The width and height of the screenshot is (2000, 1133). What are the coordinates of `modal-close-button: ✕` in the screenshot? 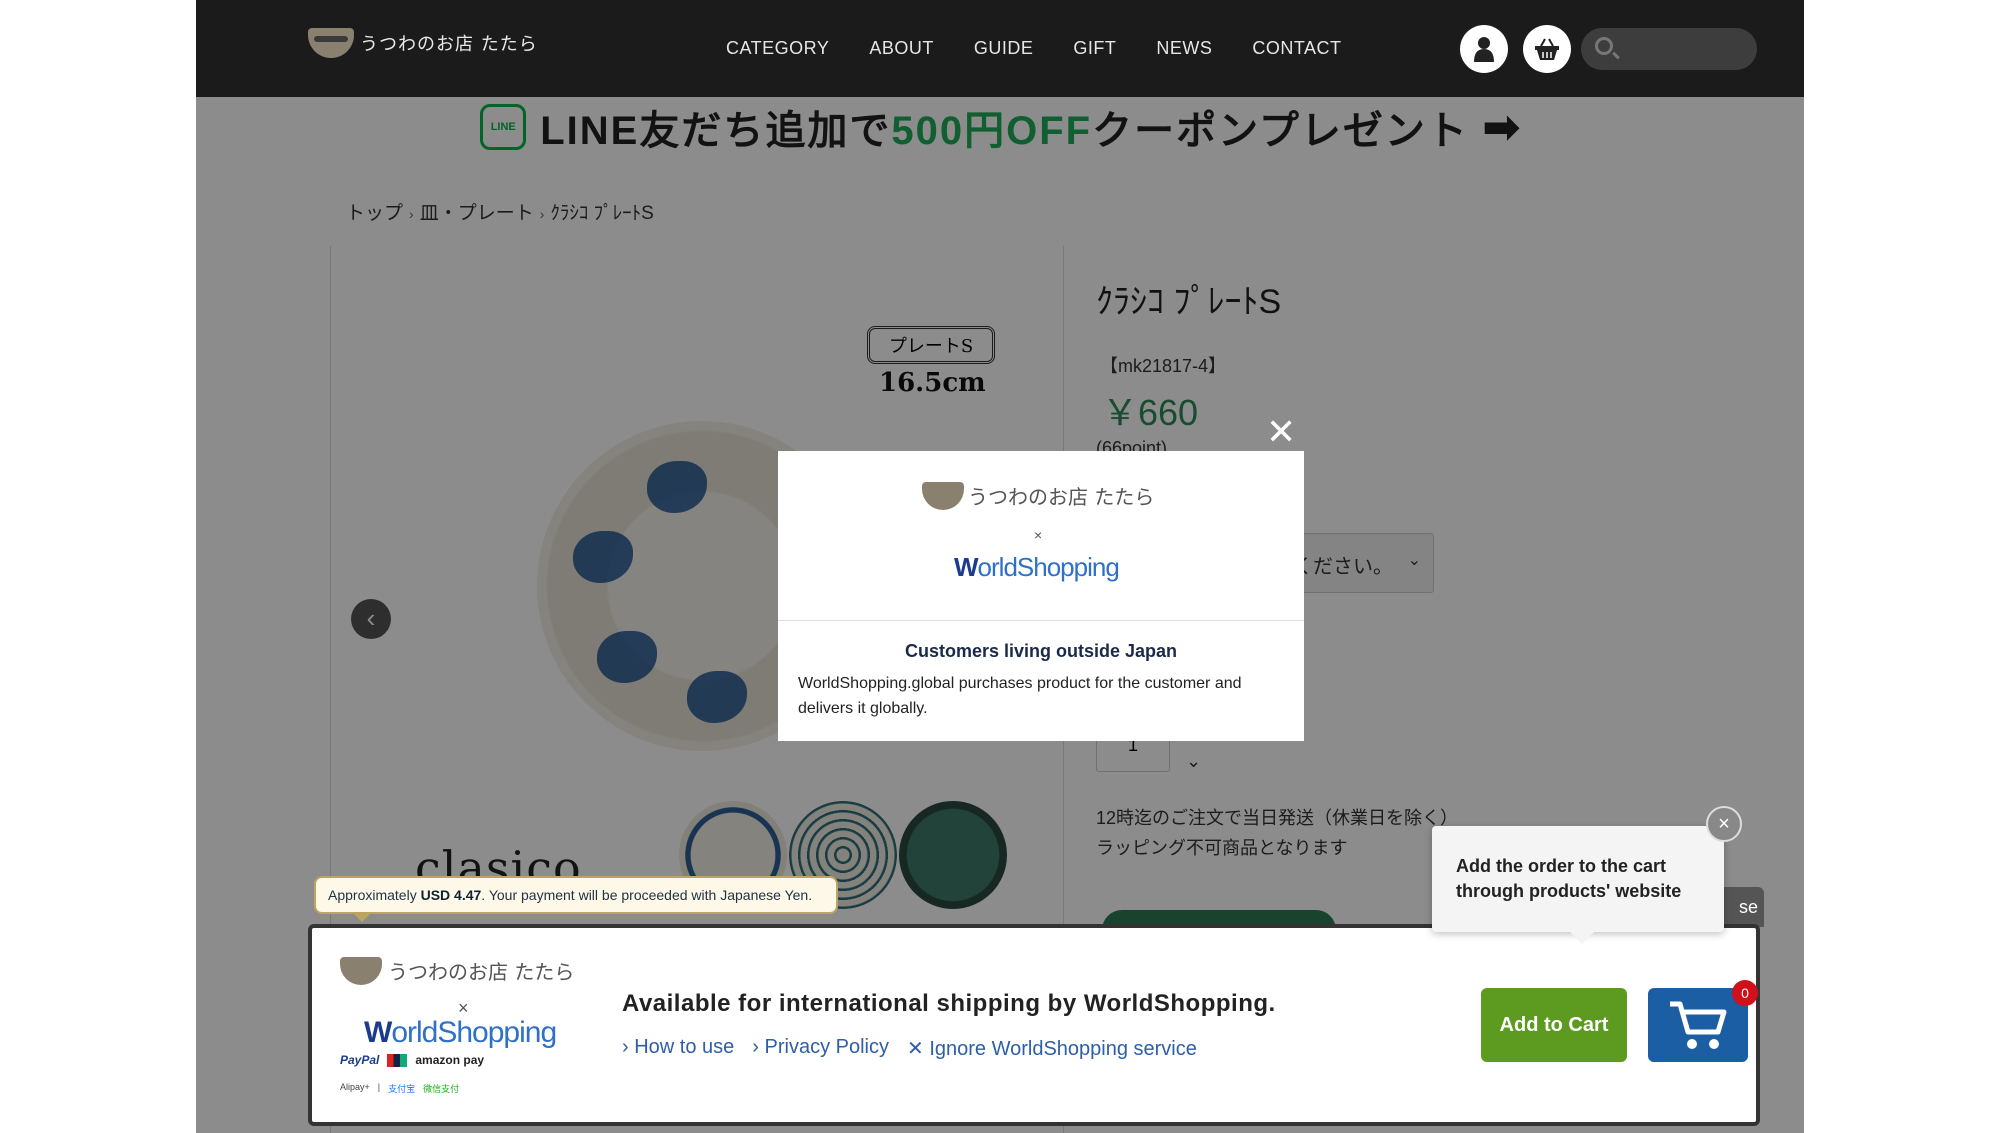 It's located at (1281, 432).